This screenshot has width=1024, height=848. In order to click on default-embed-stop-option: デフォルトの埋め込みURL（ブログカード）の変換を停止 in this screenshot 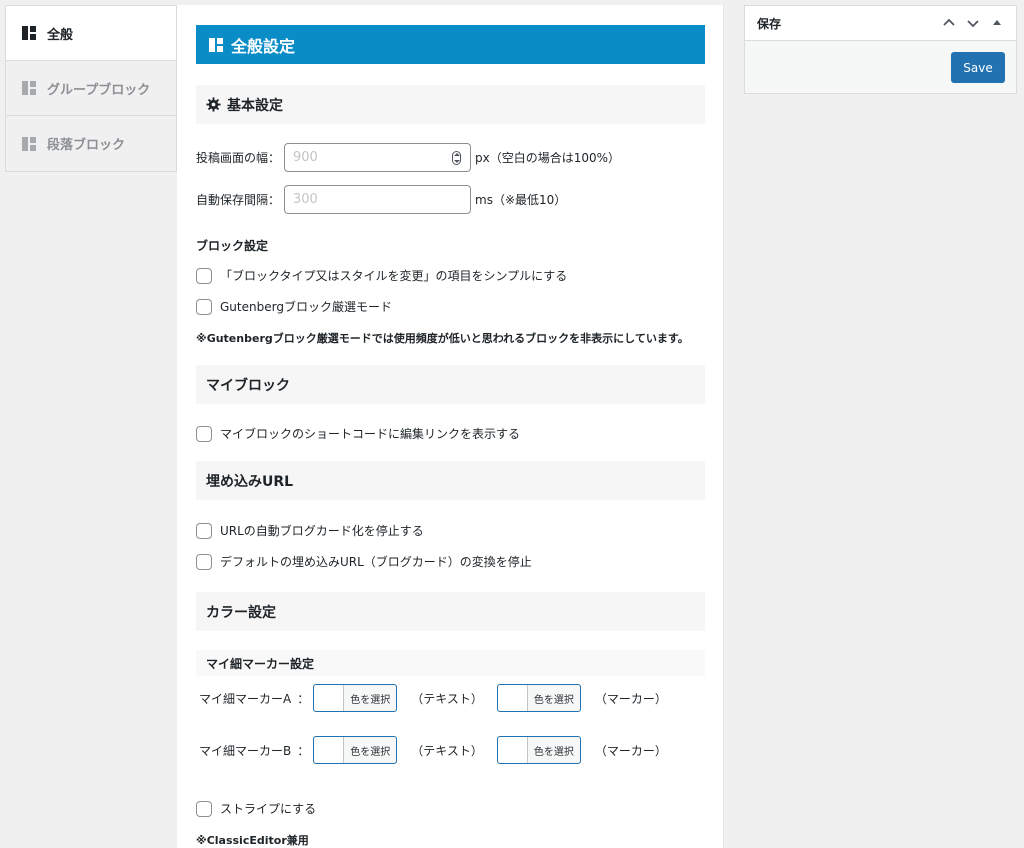, I will do `click(364, 561)`.